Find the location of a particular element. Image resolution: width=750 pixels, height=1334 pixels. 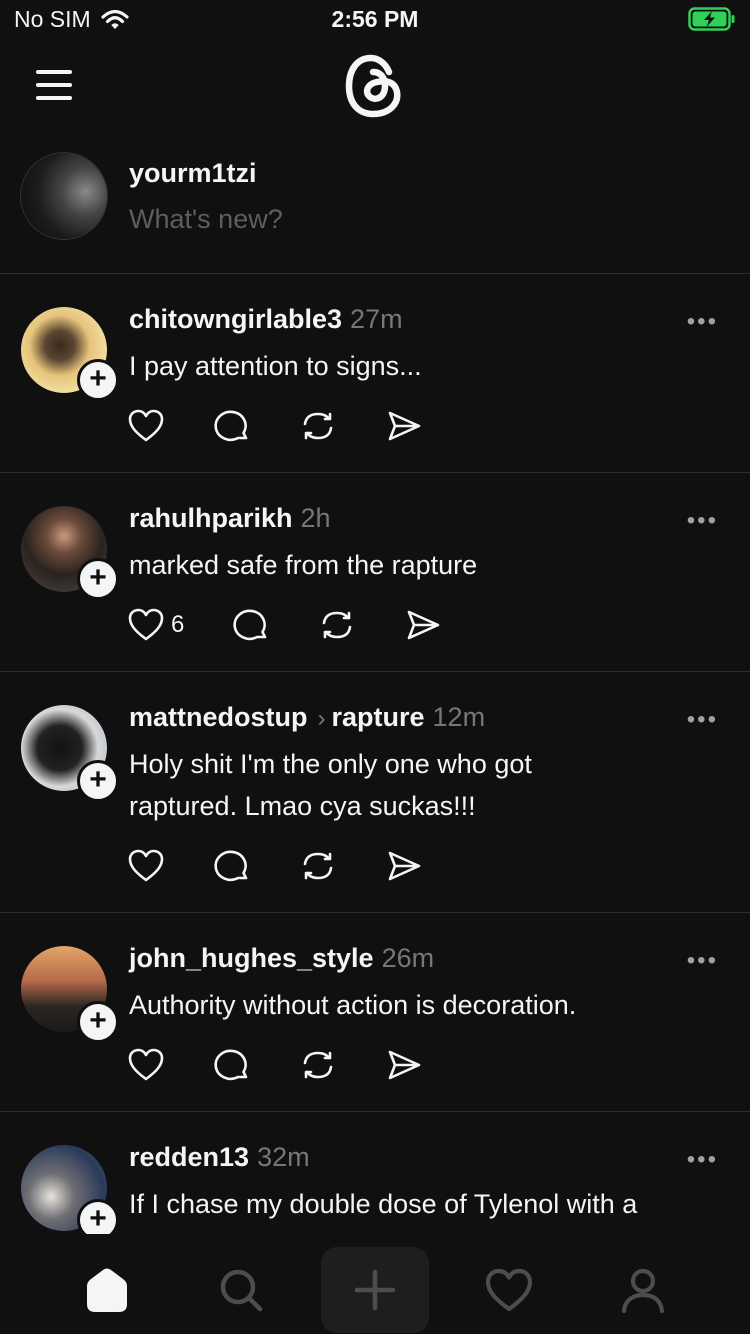

post-topic: rapture is located at coordinates (378, 717).